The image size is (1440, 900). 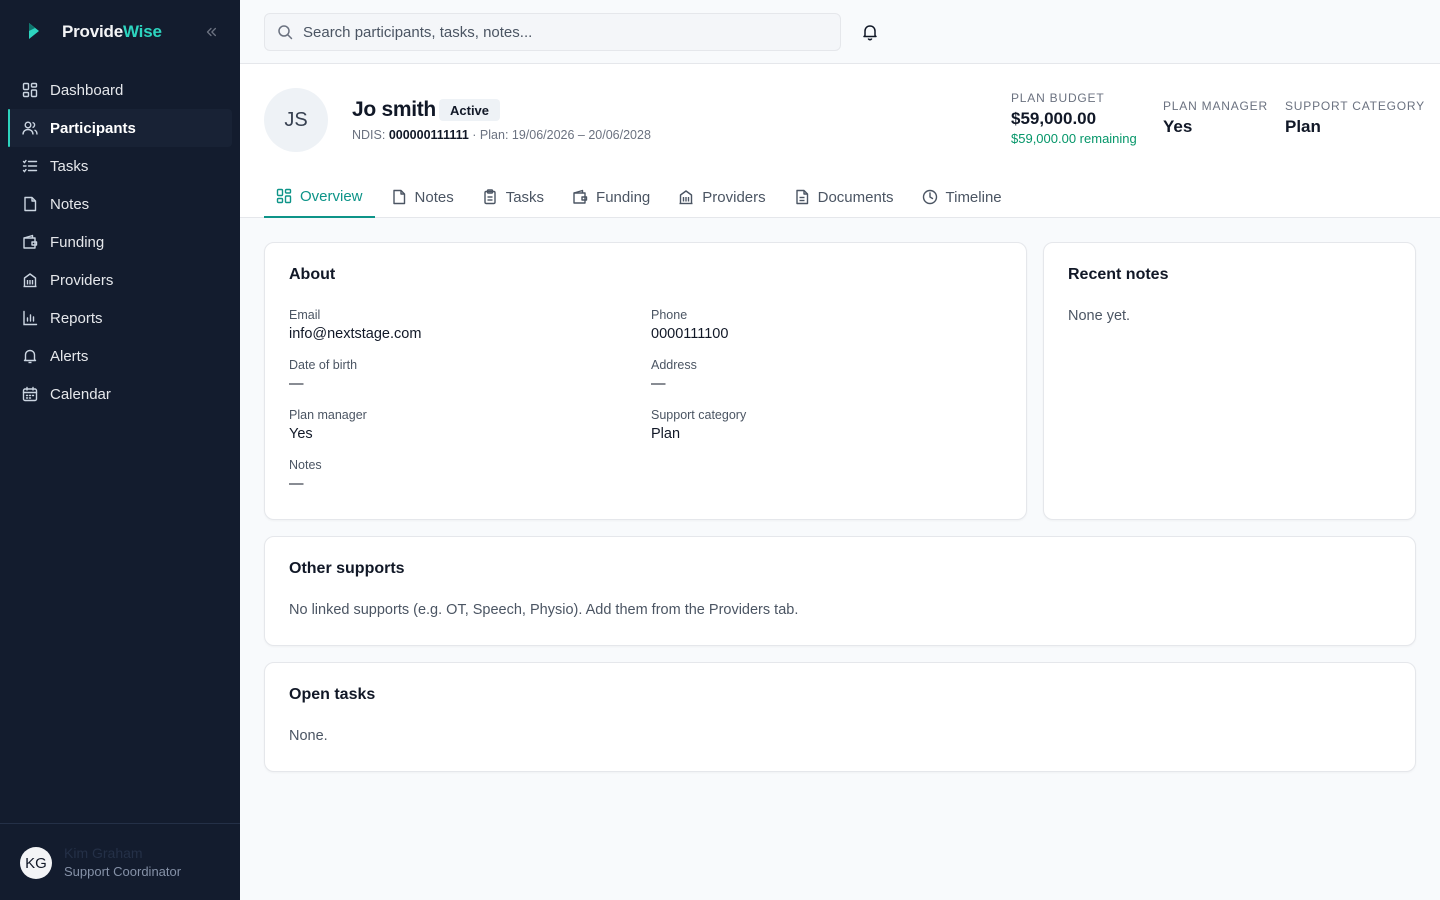 I want to click on sidebar-item-label: Funding, so click(x=77, y=242).